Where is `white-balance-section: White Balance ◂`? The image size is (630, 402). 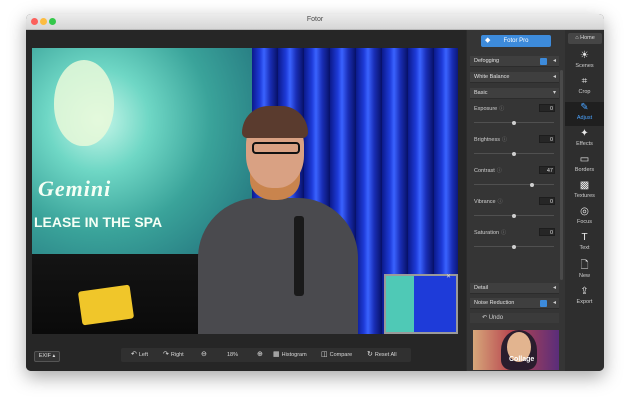
white-balance-section: White Balance ◂ is located at coordinates (514, 77).